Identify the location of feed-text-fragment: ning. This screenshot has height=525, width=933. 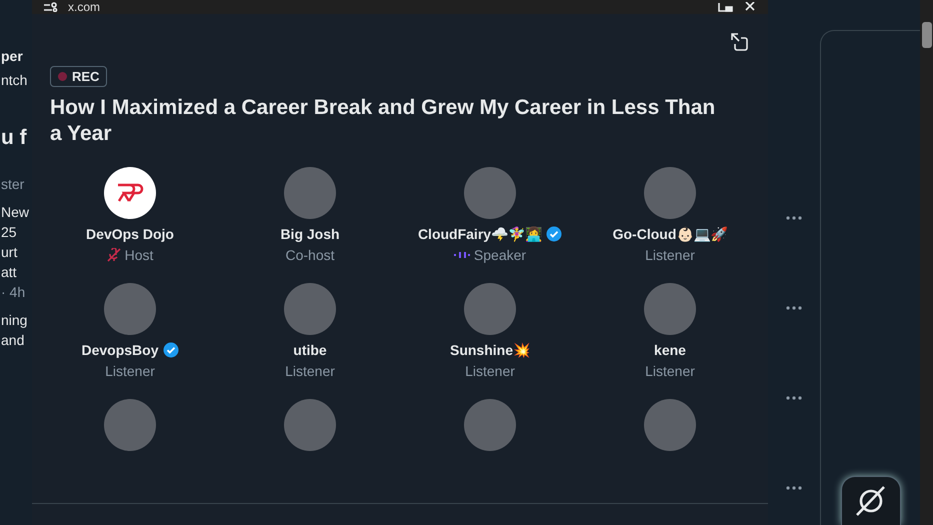
(14, 320).